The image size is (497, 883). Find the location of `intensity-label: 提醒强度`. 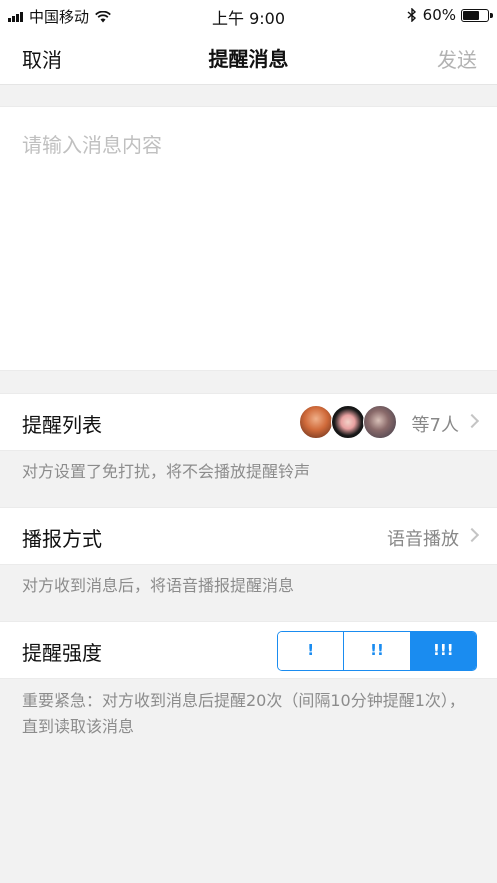

intensity-label: 提醒强度 is located at coordinates (62, 653).